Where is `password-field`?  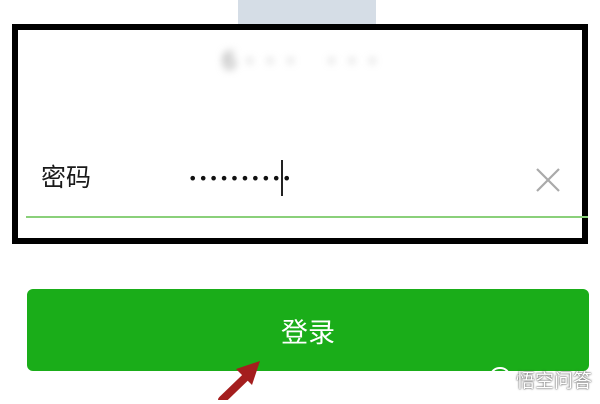
password-field is located at coordinates (343, 178).